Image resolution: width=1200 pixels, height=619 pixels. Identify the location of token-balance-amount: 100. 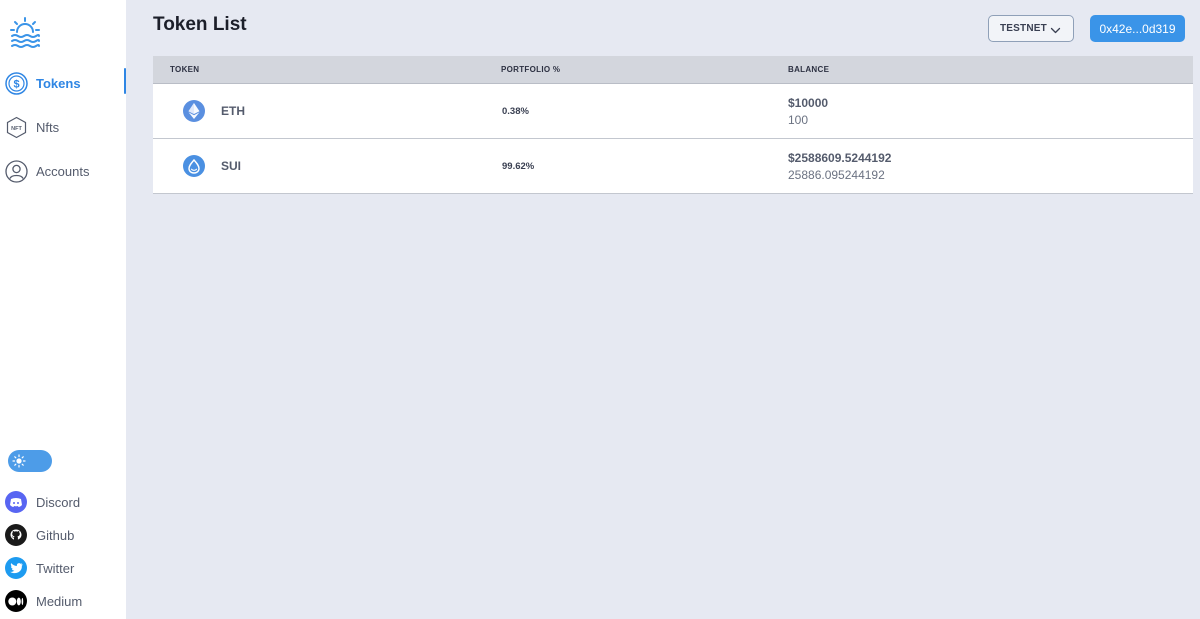
(798, 120).